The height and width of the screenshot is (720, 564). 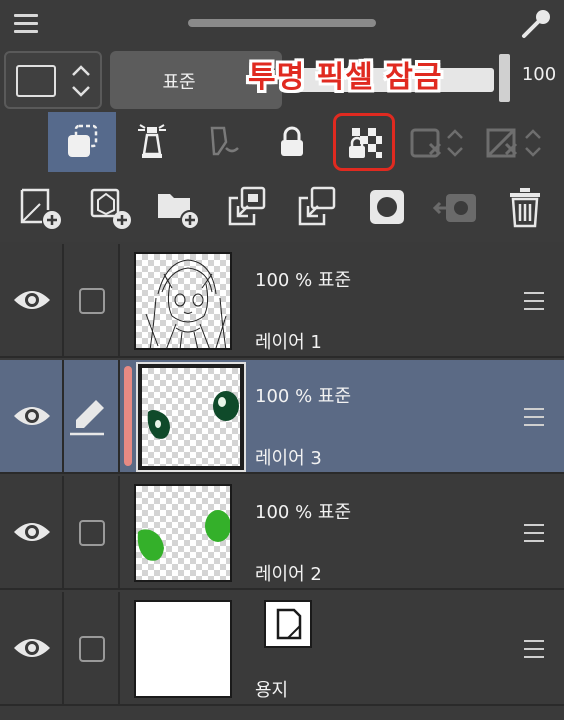 What do you see at coordinates (81, 81) in the screenshot?
I see `up-down-chevron-icon` at bounding box center [81, 81].